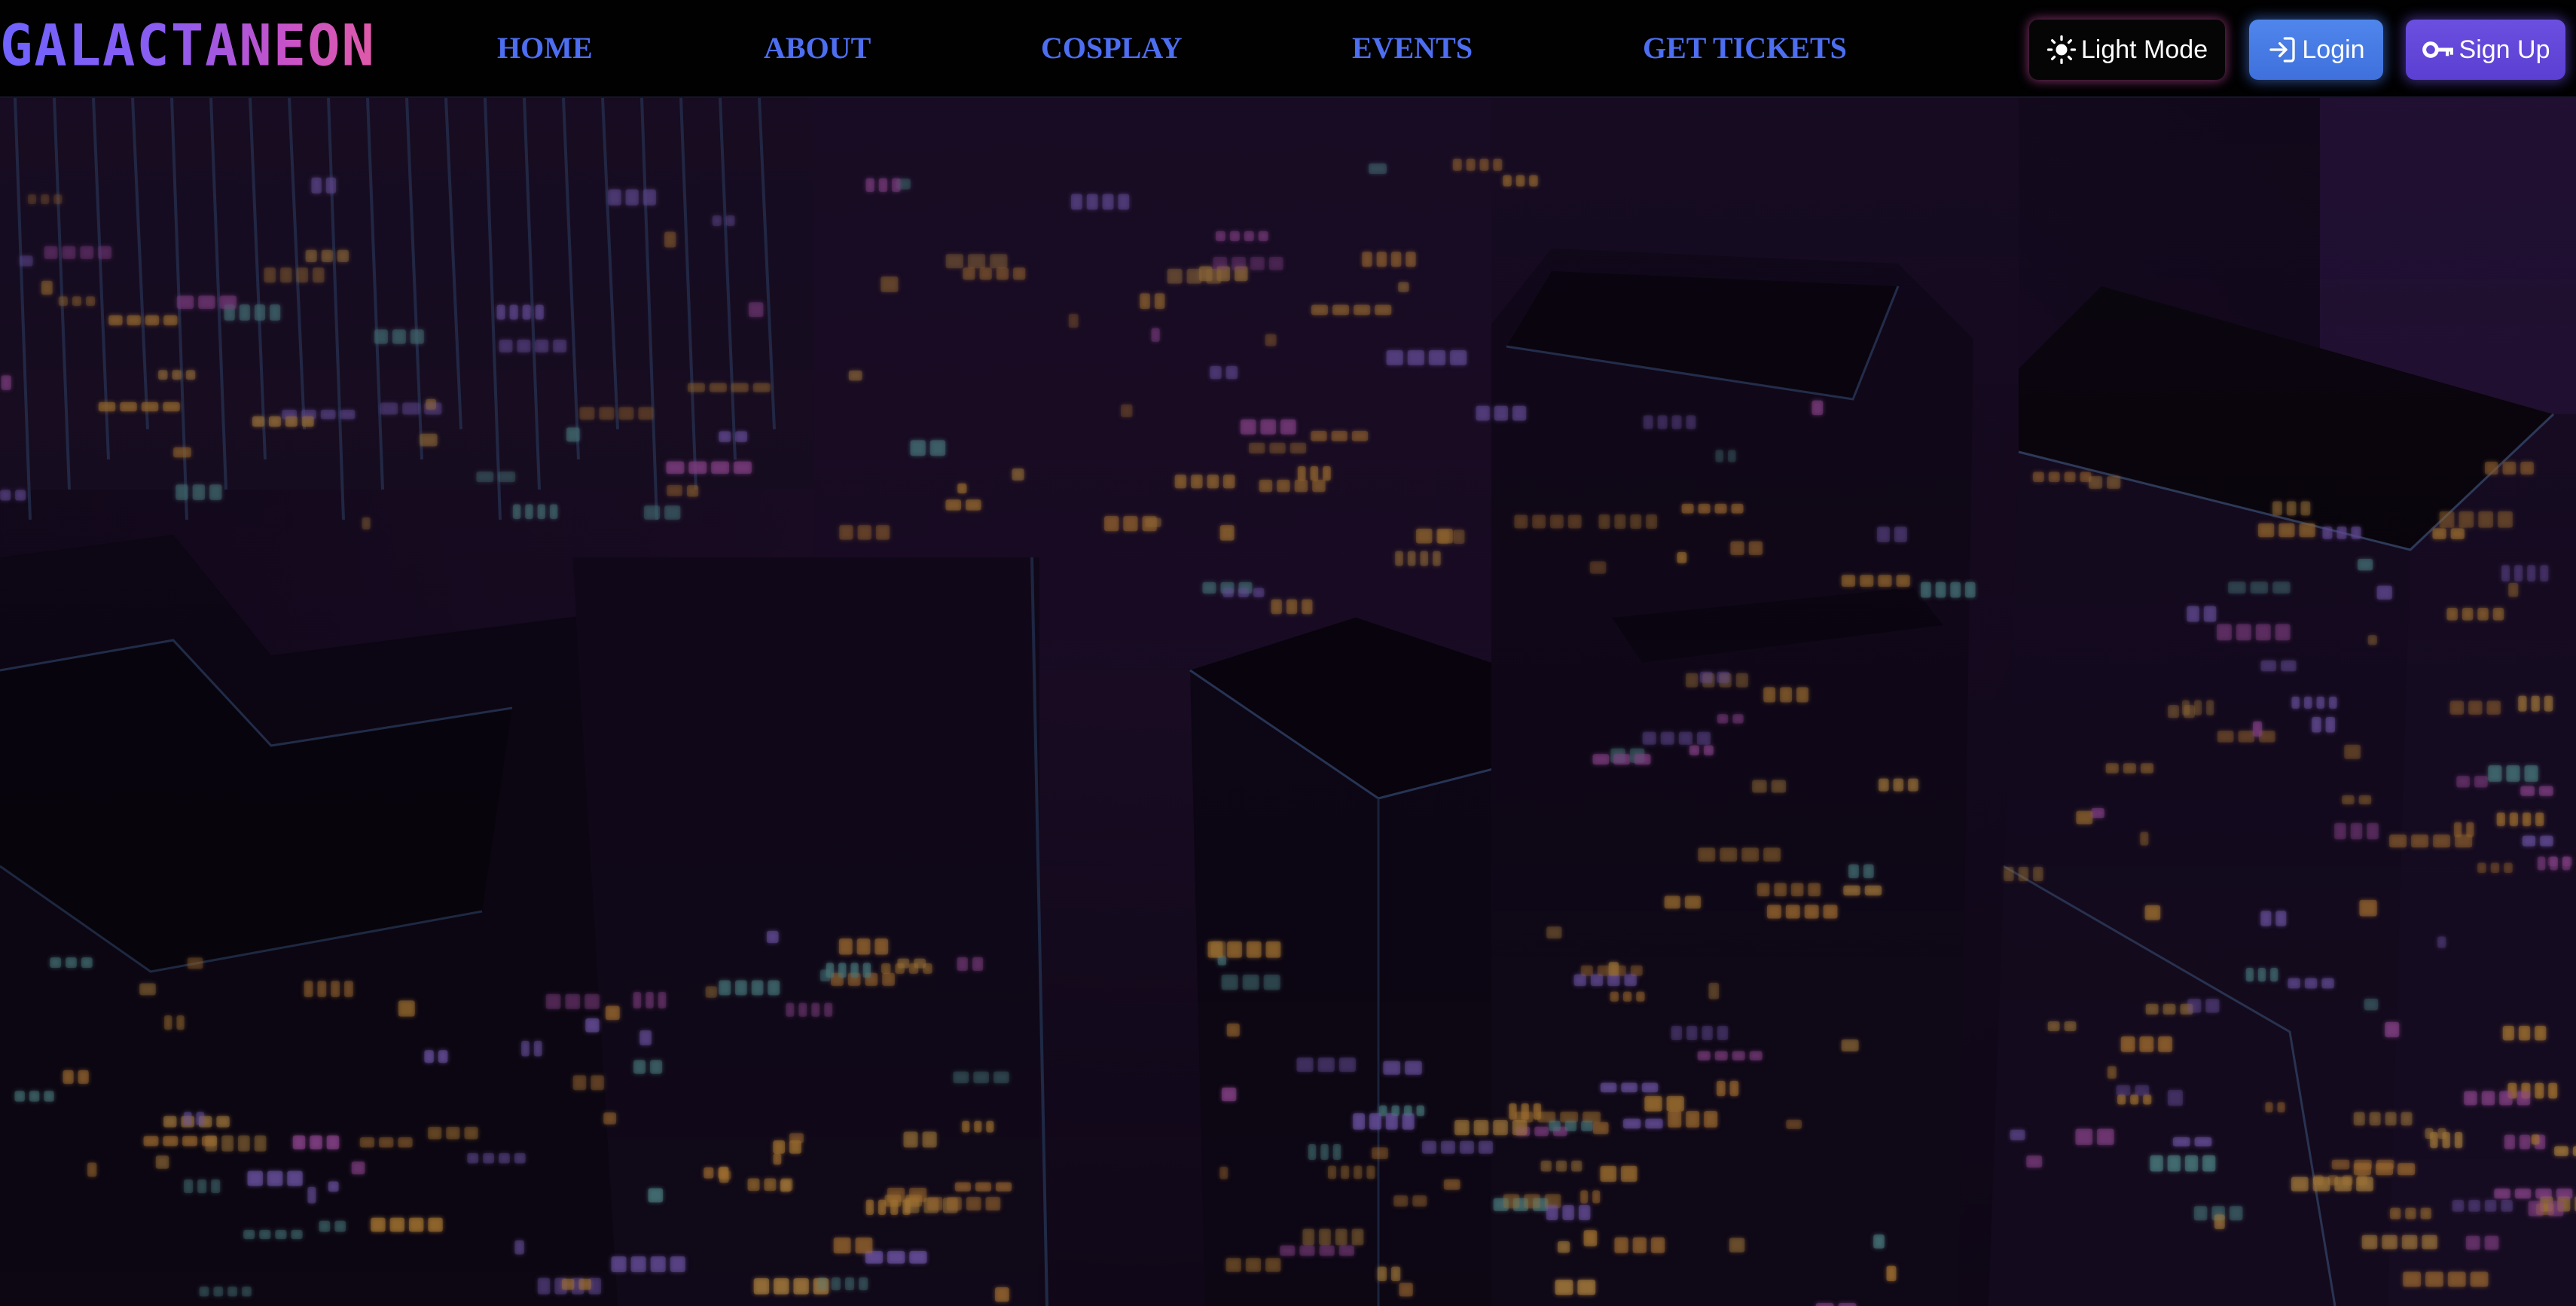 The width and height of the screenshot is (2576, 1306). What do you see at coordinates (545, 49) in the screenshot?
I see `nav-link-home: HOME` at bounding box center [545, 49].